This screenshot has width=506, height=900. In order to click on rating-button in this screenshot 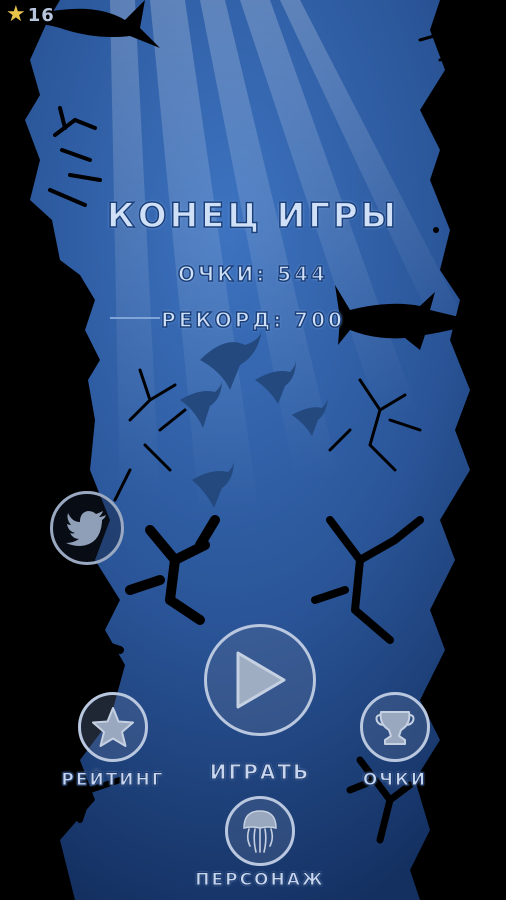, I will do `click(113, 727)`.